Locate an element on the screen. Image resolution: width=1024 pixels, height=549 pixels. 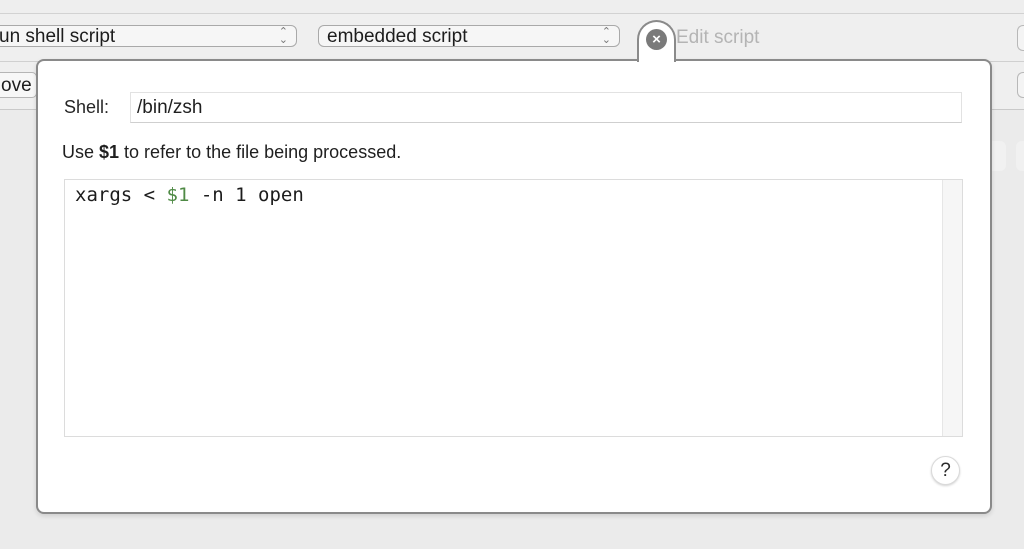
code-token: xargs < is located at coordinates (121, 195).